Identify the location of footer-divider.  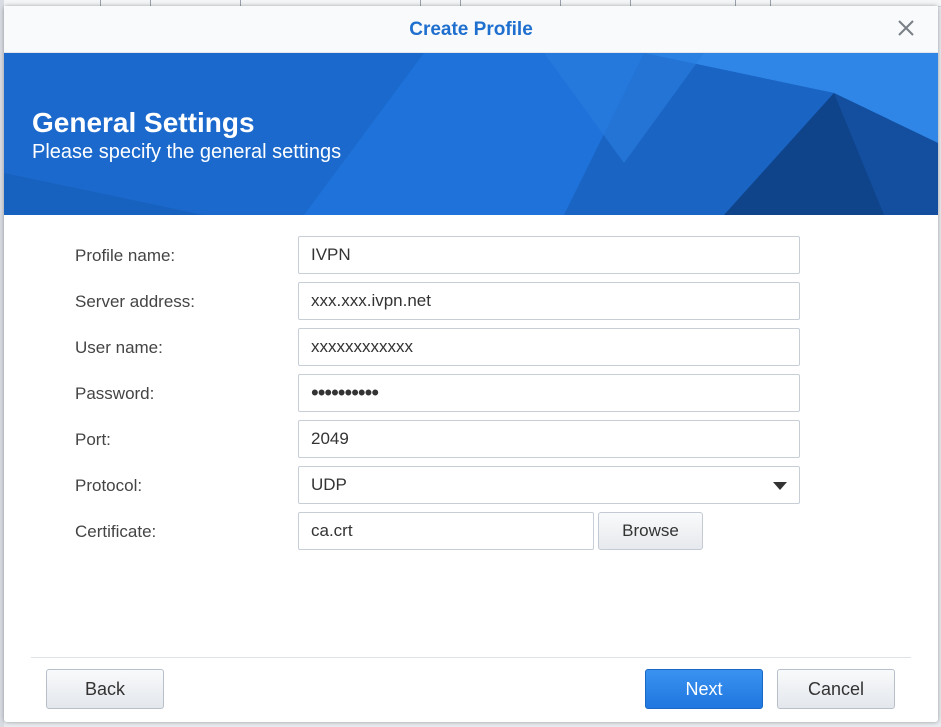
(471, 657).